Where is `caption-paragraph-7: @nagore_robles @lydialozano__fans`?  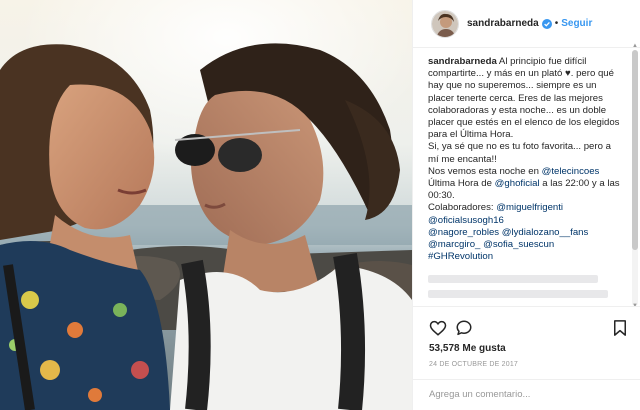 caption-paragraph-7: @nagore_robles @lydialozano__fans is located at coordinates (526, 233).